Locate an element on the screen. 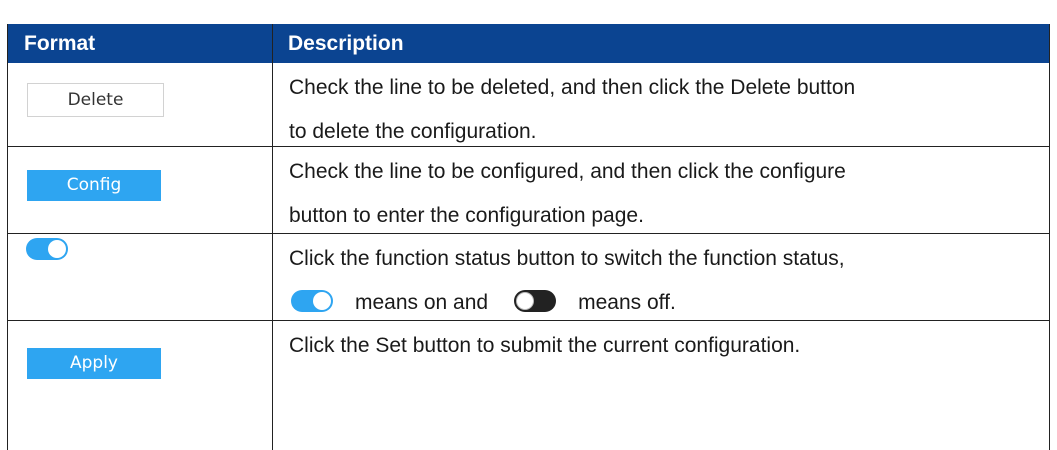 This screenshot has height=450, width=1057. description-line-toggle-states: means on and means off. is located at coordinates (664, 303).